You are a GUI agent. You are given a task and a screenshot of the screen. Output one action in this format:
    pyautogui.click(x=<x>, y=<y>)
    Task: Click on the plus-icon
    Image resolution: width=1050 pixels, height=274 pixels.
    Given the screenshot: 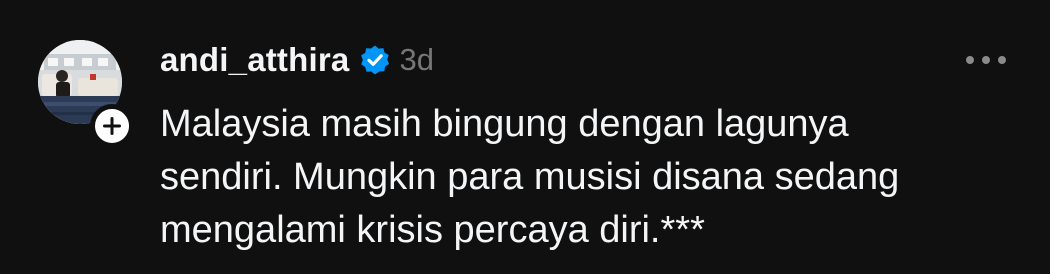 What is the action you would take?
    pyautogui.click(x=112, y=126)
    